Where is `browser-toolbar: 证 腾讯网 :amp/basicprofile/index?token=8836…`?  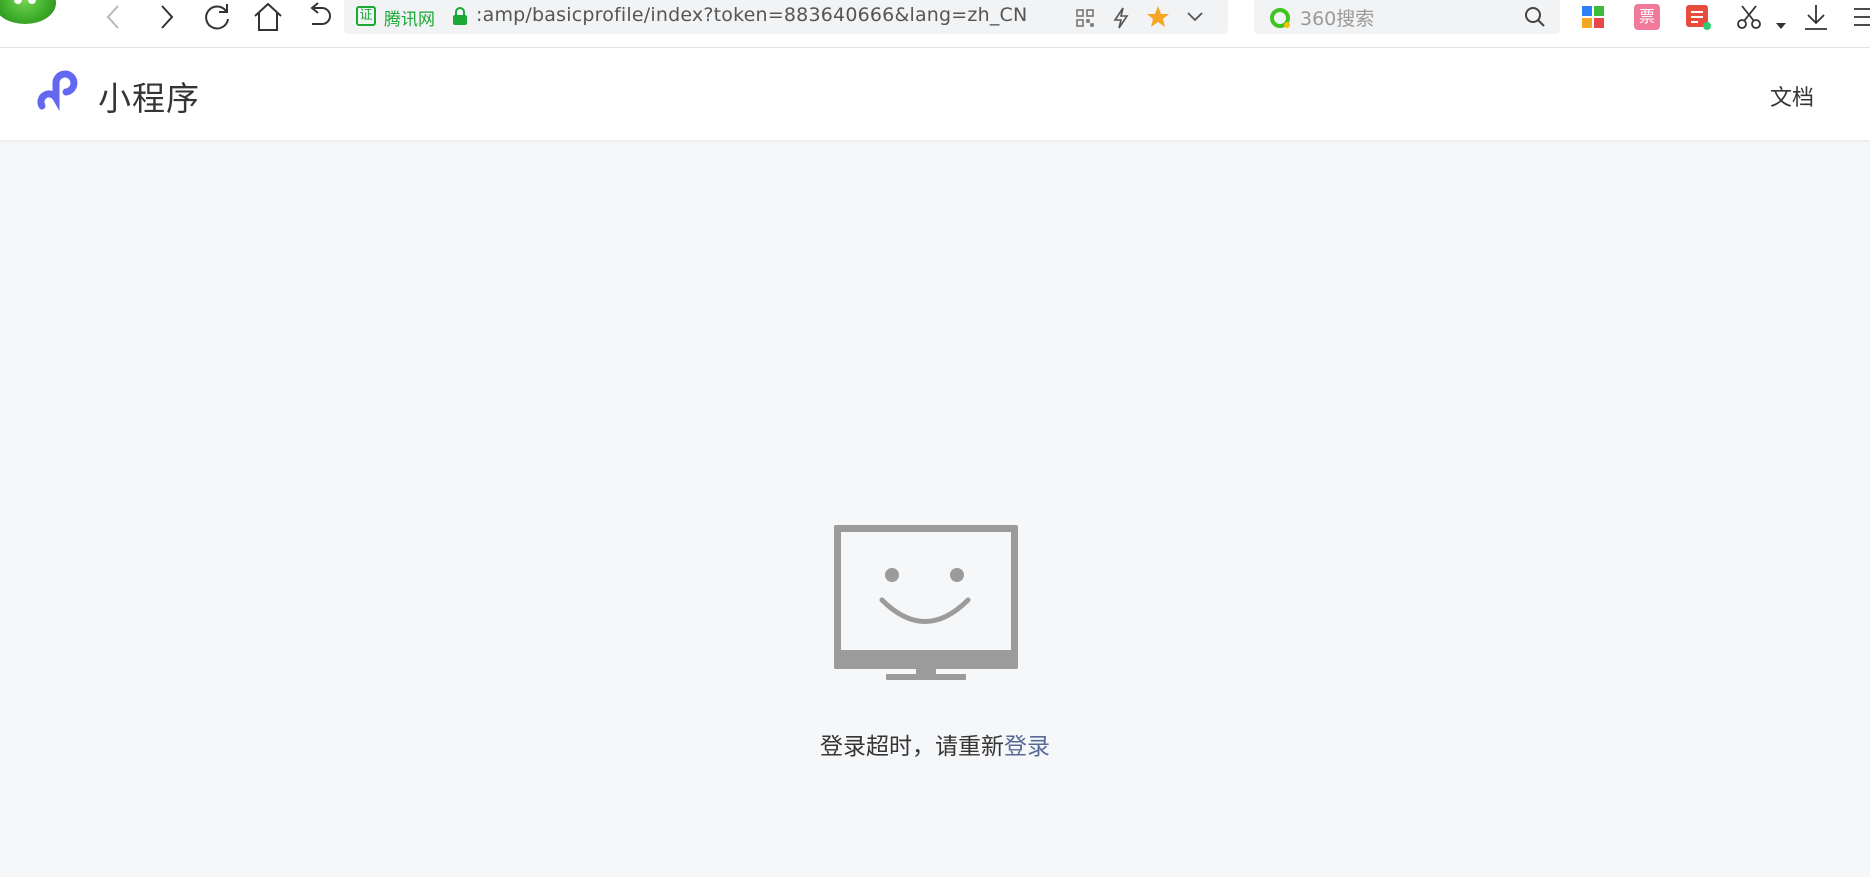
browser-toolbar: 证 腾讯网 :amp/basicprofile/index?token=8836… is located at coordinates (935, 24).